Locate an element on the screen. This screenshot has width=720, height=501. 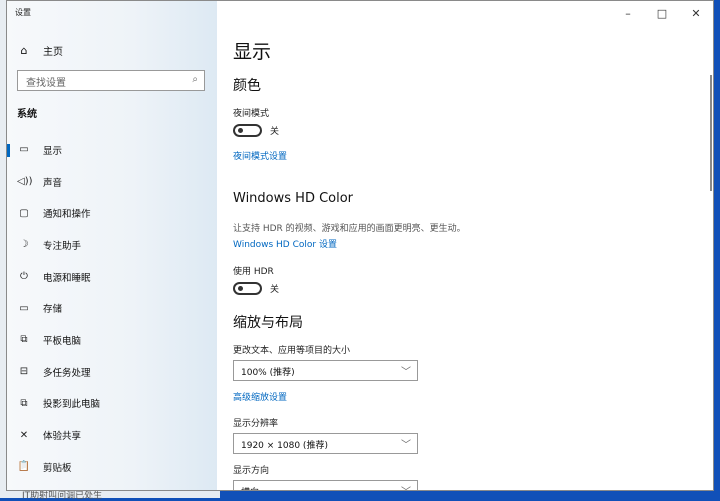
sidebar-item: ⧉ 平板电脑 is located at coordinates (112, 340).